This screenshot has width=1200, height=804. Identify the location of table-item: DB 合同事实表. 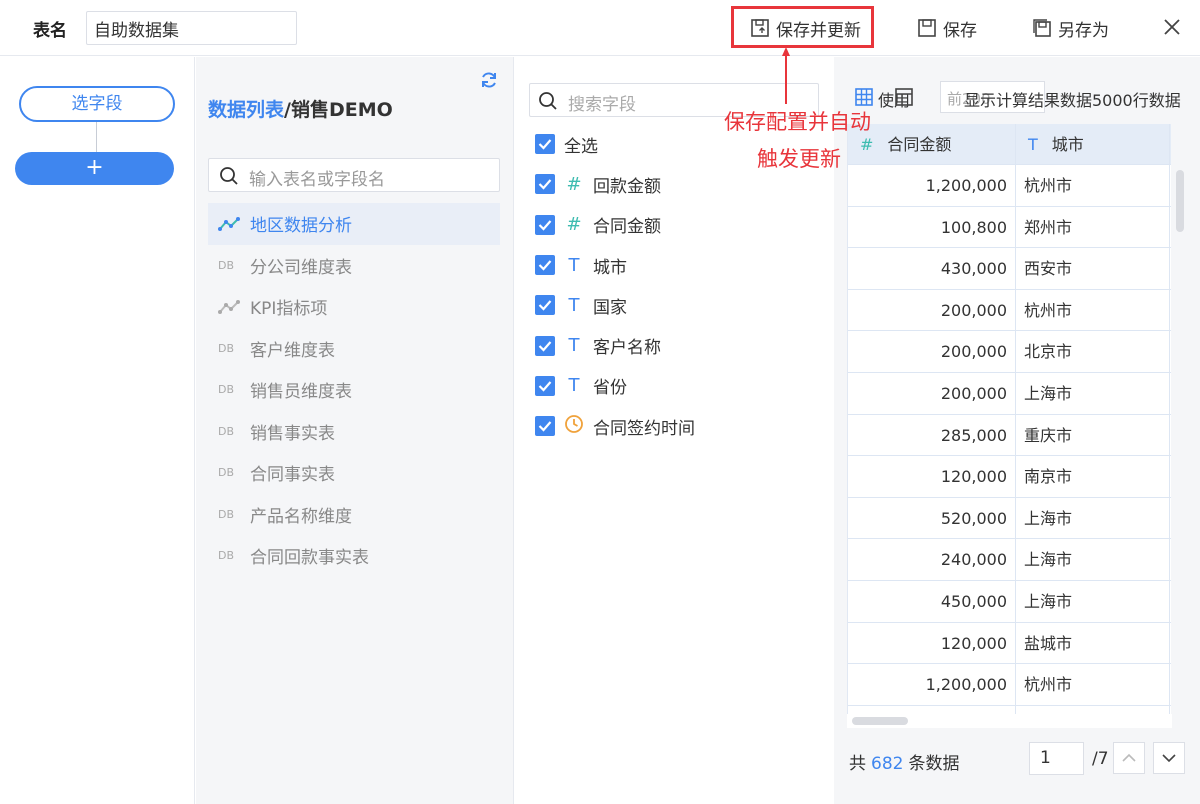
(354, 473).